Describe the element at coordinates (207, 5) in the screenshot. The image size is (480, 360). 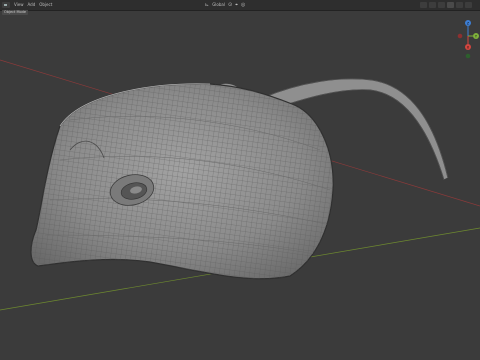
I see `orientation-icon: ⊾` at that location.